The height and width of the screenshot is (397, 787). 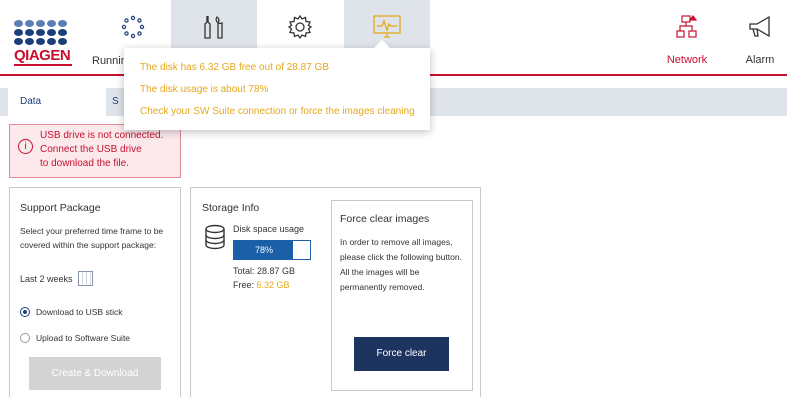 What do you see at coordinates (204, 89) in the screenshot?
I see `tooltip-line-usage: The disk usage is about 78%` at bounding box center [204, 89].